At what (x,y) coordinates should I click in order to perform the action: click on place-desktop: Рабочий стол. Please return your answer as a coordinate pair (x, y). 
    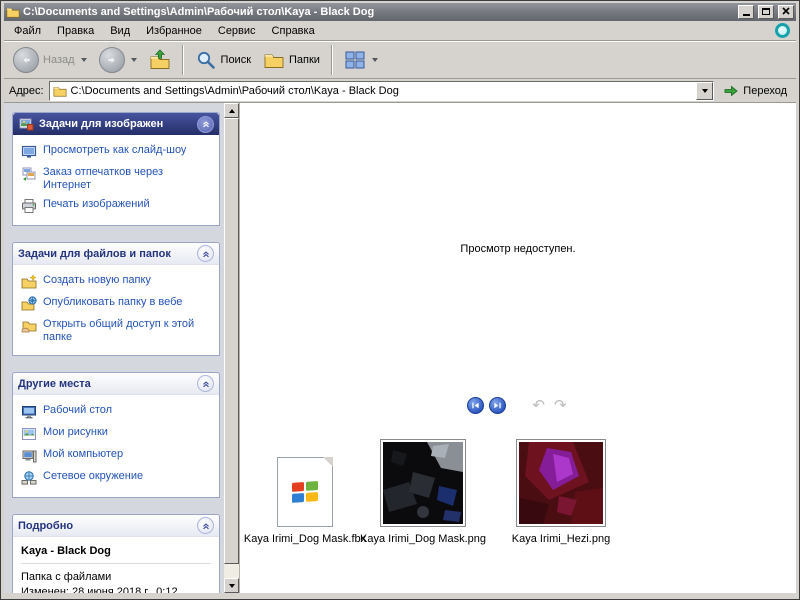
    Looking at the image, I should click on (117, 412).